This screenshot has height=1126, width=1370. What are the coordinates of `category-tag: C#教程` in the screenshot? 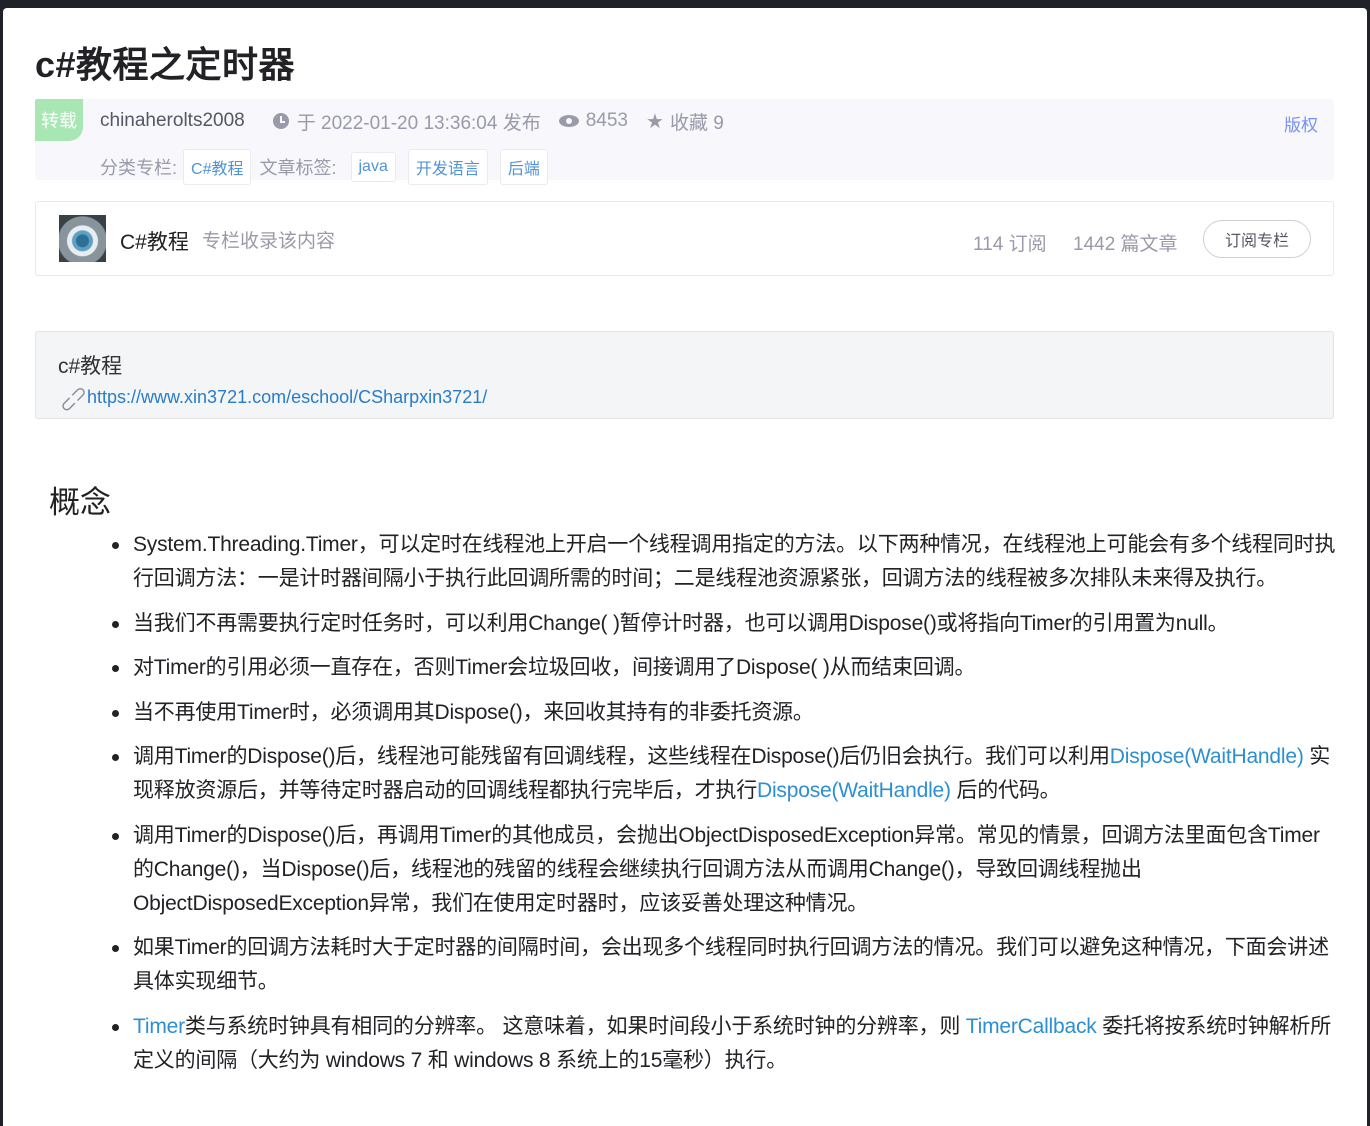 It's located at (217, 167).